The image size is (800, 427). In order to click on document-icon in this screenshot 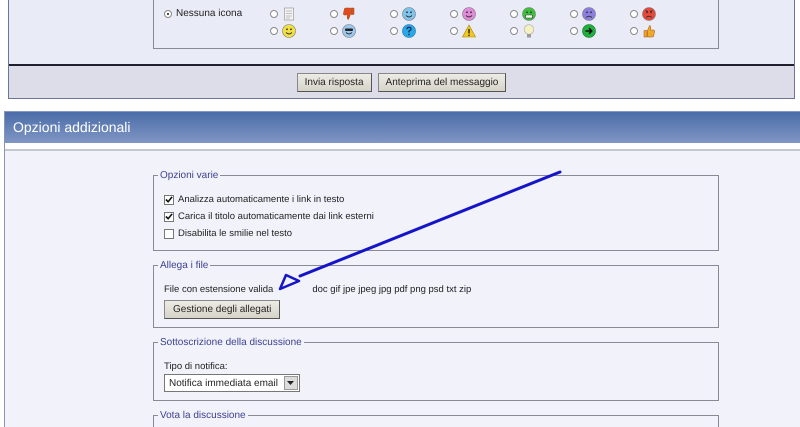, I will do `click(289, 13)`.